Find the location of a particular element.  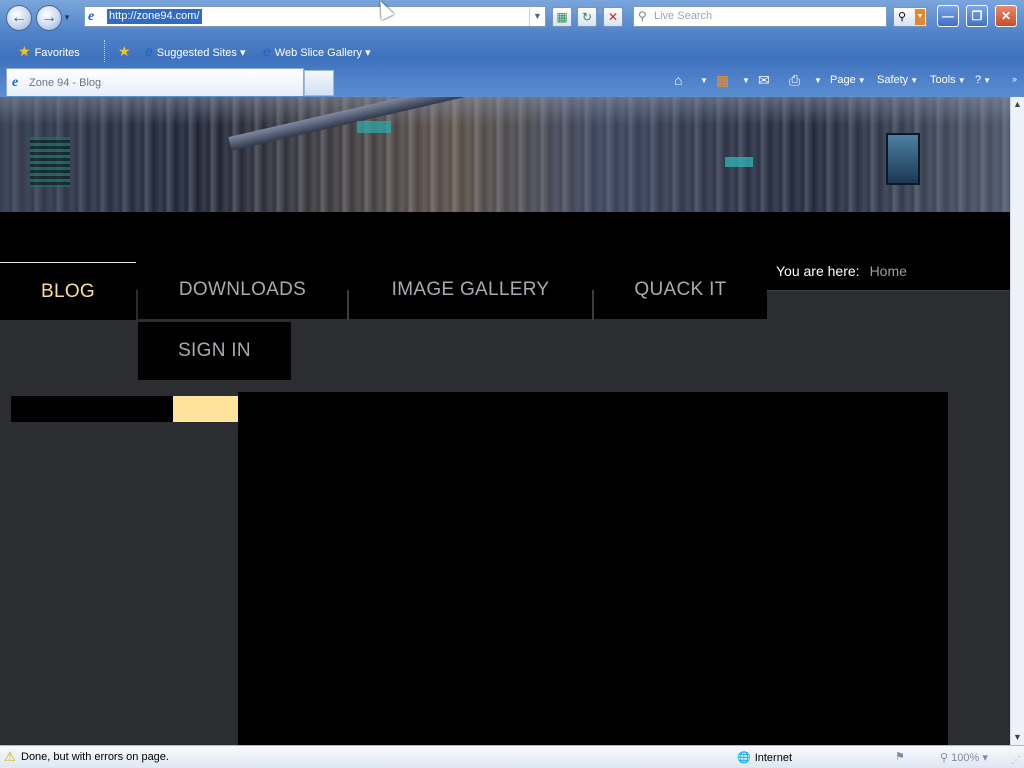

tools-menu: Tools ▼ is located at coordinates (948, 80).